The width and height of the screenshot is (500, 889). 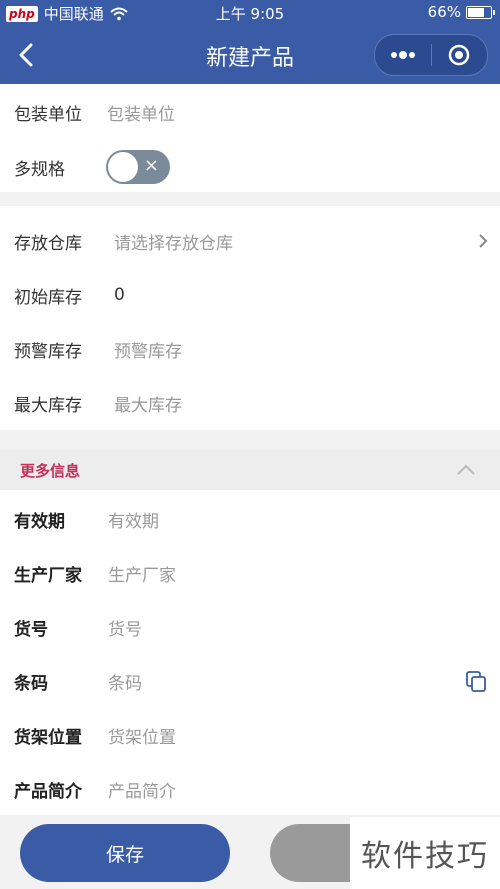 What do you see at coordinates (250, 241) in the screenshot?
I see `warehouse-row: 存放仓库 请选择存放仓库` at bounding box center [250, 241].